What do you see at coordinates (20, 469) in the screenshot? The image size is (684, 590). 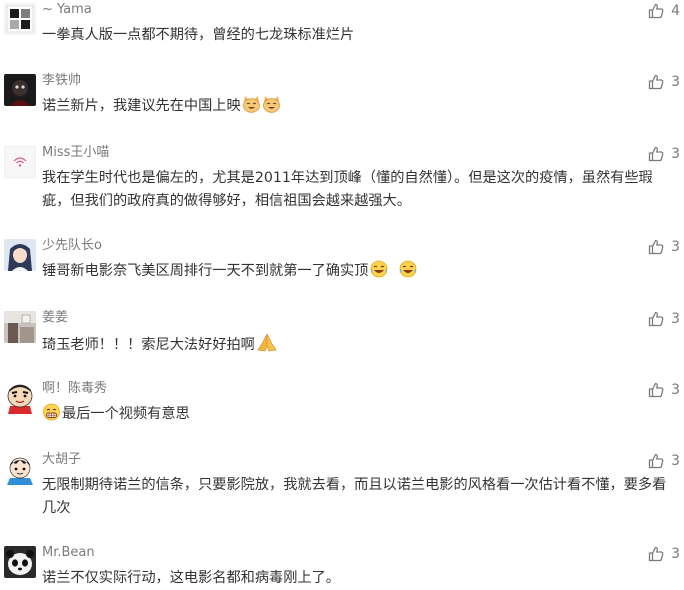 I see `cartoon-boy-avatar` at bounding box center [20, 469].